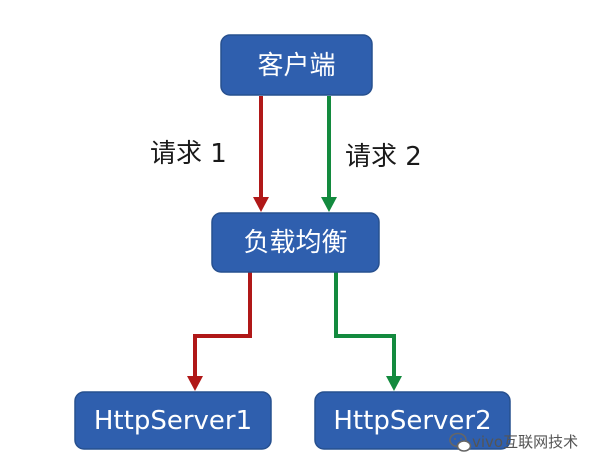 The width and height of the screenshot is (592, 471). I want to click on node-client-label: 客户端, so click(296, 66).